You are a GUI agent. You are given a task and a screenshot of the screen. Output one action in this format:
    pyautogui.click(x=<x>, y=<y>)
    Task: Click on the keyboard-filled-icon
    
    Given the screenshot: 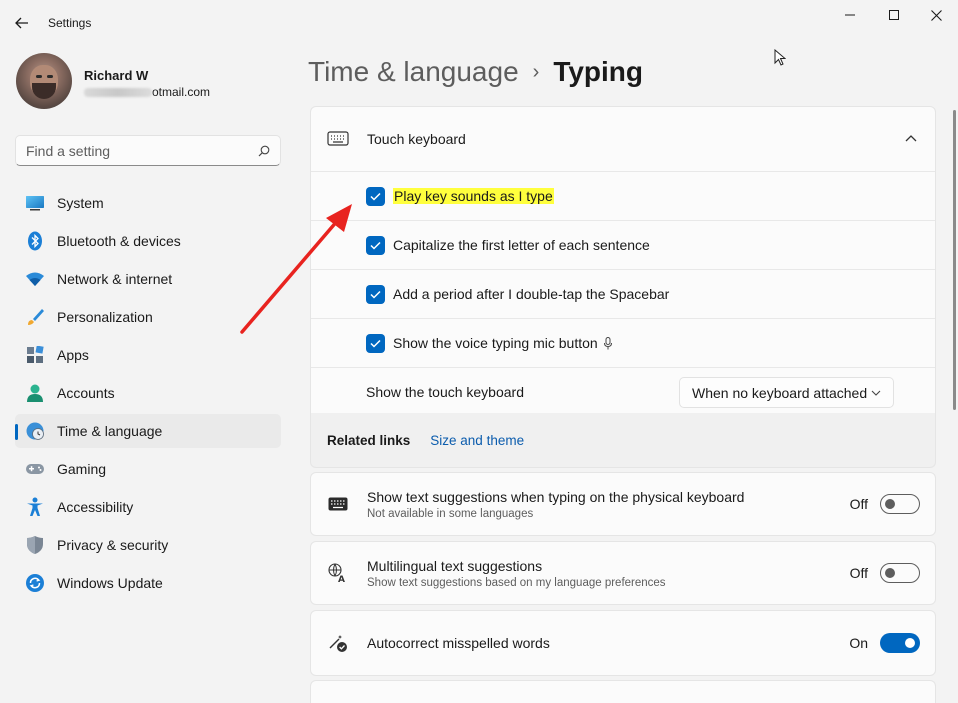 What is the action you would take?
    pyautogui.click(x=338, y=504)
    